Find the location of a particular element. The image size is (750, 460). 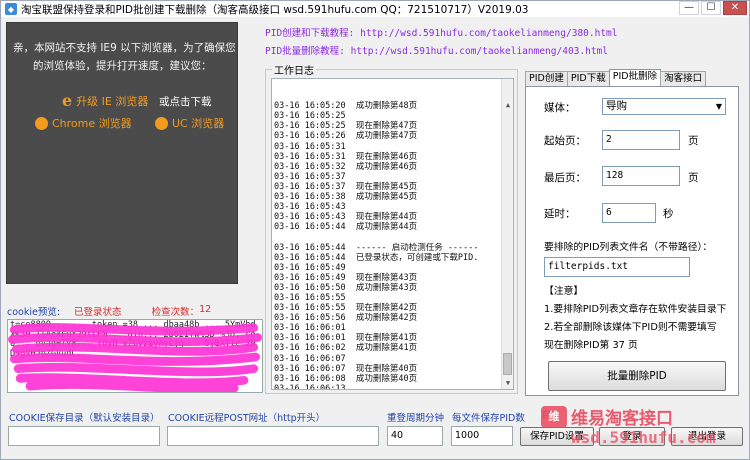

cookie-dir-input is located at coordinates (84, 436).